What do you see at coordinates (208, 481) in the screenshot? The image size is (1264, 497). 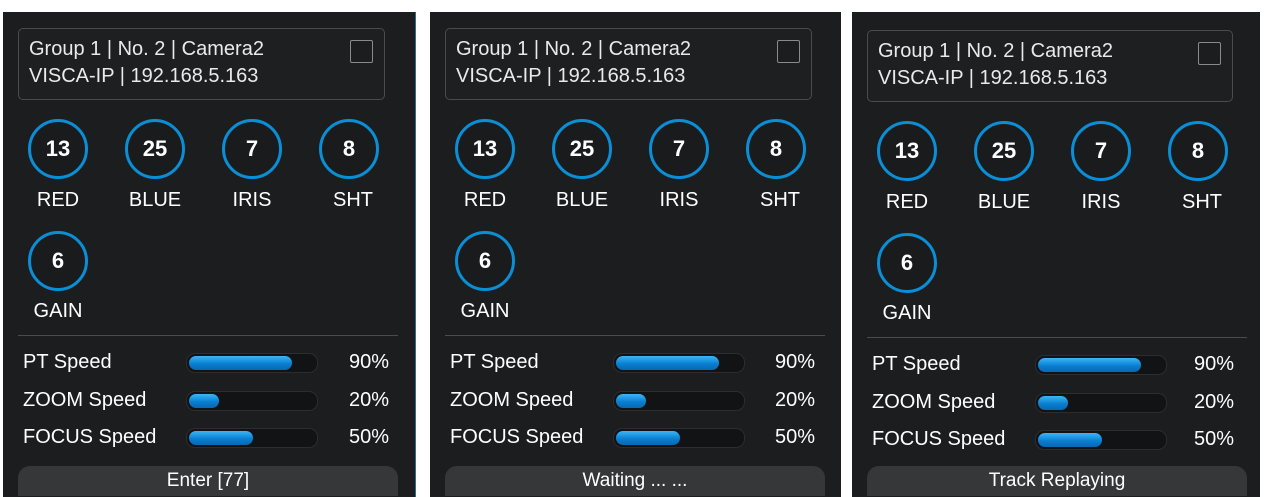 I see `status-bar: Enter [77]` at bounding box center [208, 481].